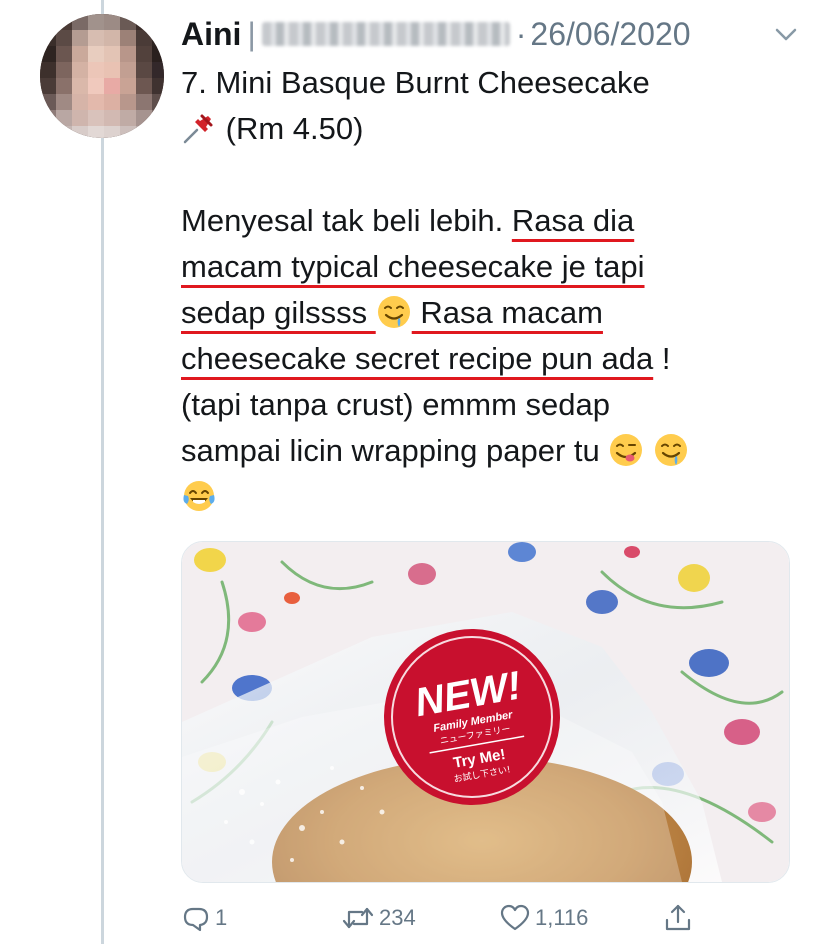 The image size is (828, 944). I want to click on tweet-line: Menyesal tak beli lebih. Rasa dia, so click(486, 221).